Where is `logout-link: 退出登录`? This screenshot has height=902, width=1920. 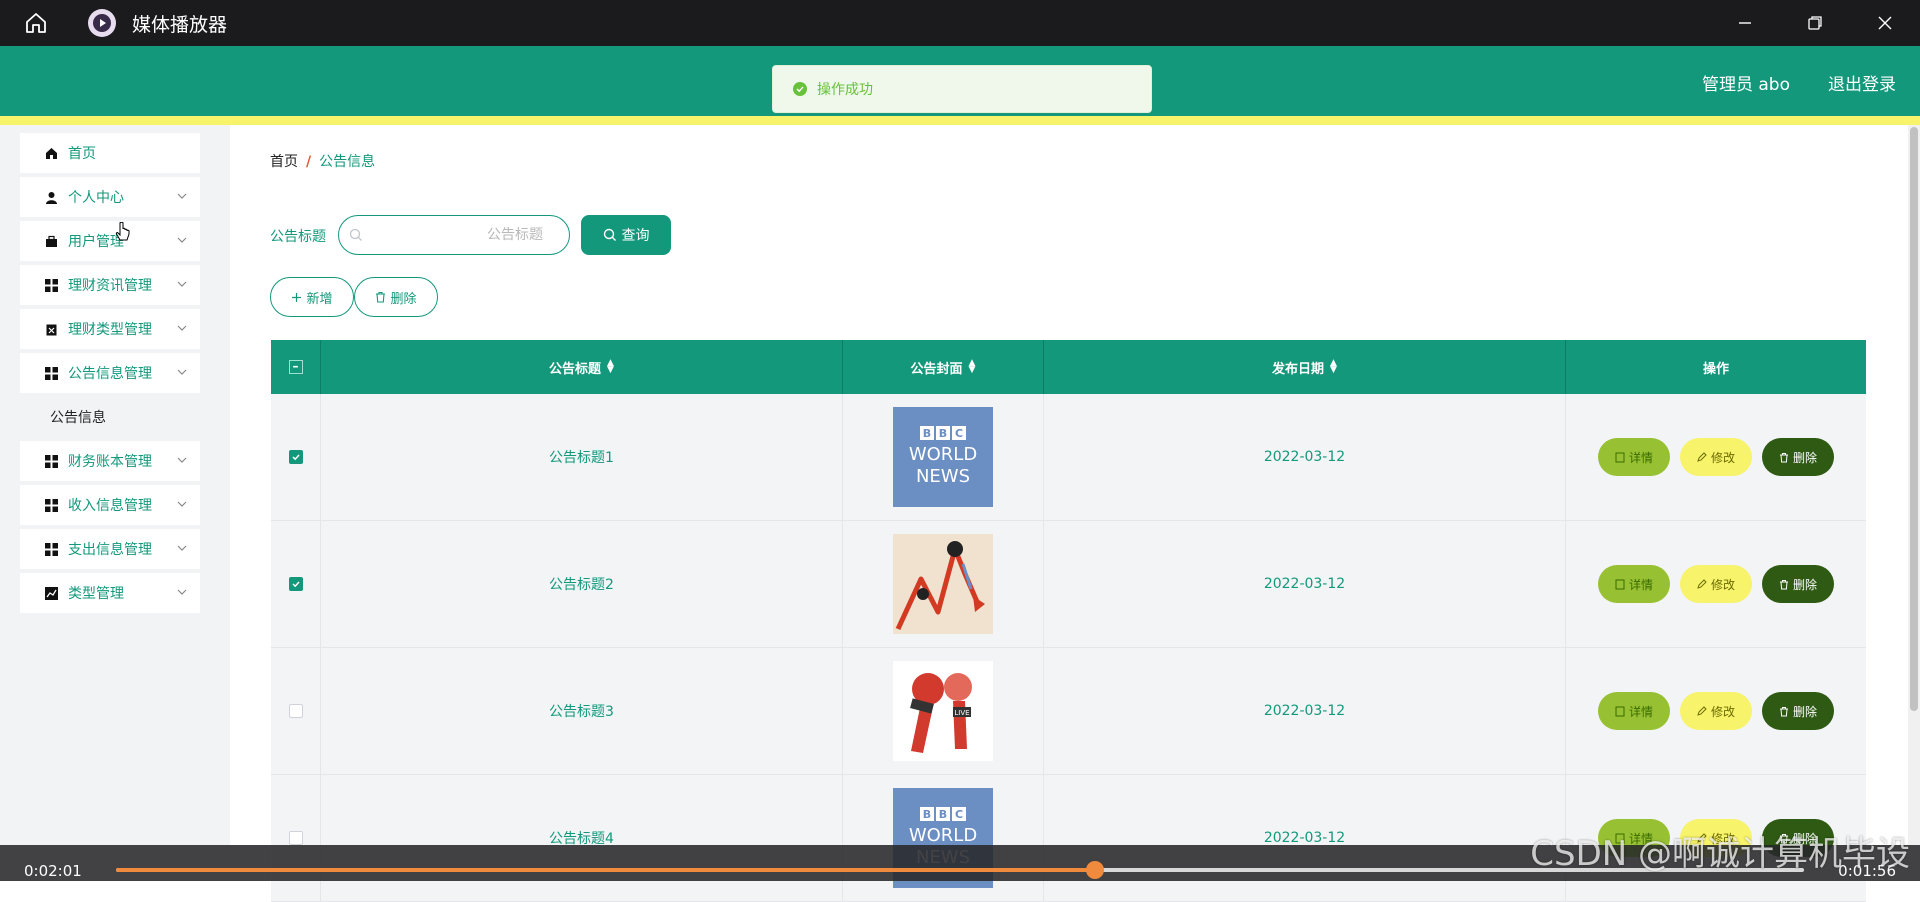
logout-link: 退出登录 is located at coordinates (1862, 82).